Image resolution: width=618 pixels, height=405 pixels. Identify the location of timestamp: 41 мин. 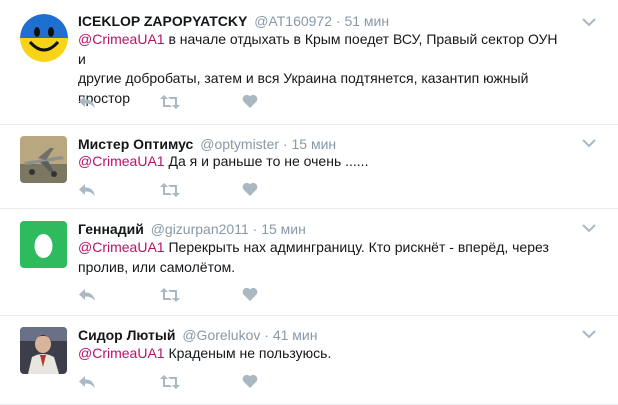
(295, 335).